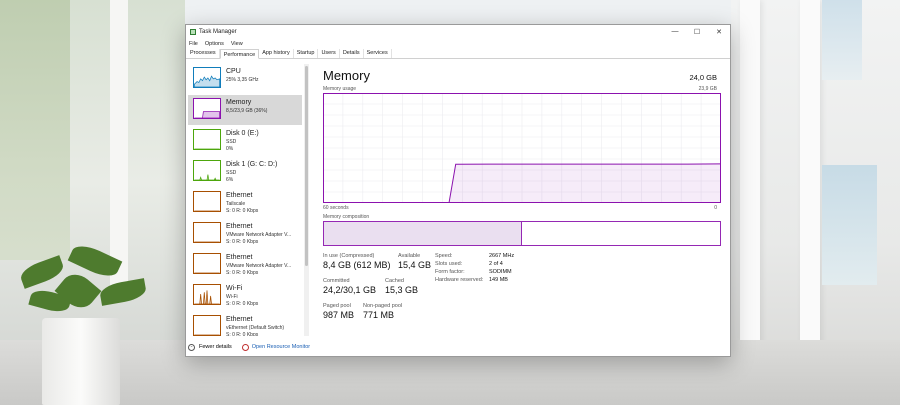 Image resolution: width=900 pixels, height=405 pixels. Describe the element at coordinates (214, 44) in the screenshot. I see `menu-options: Options` at that location.